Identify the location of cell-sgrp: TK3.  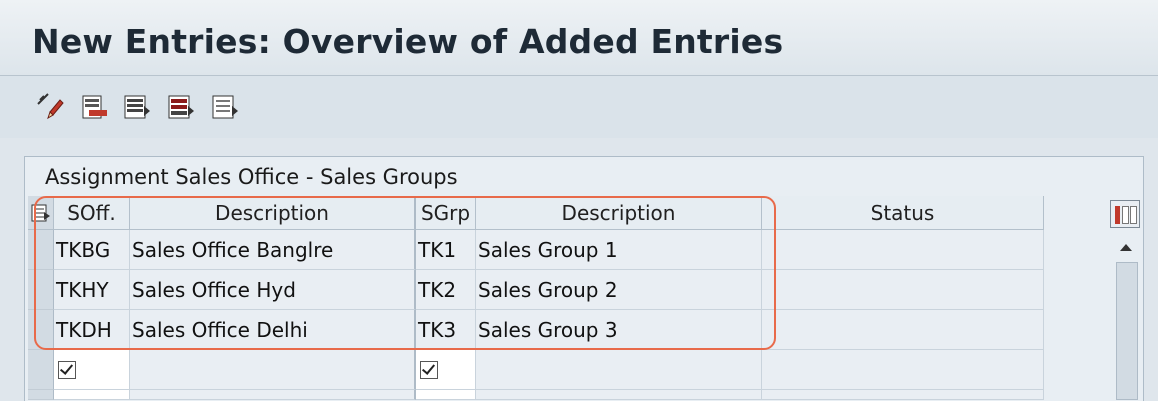
(446, 330).